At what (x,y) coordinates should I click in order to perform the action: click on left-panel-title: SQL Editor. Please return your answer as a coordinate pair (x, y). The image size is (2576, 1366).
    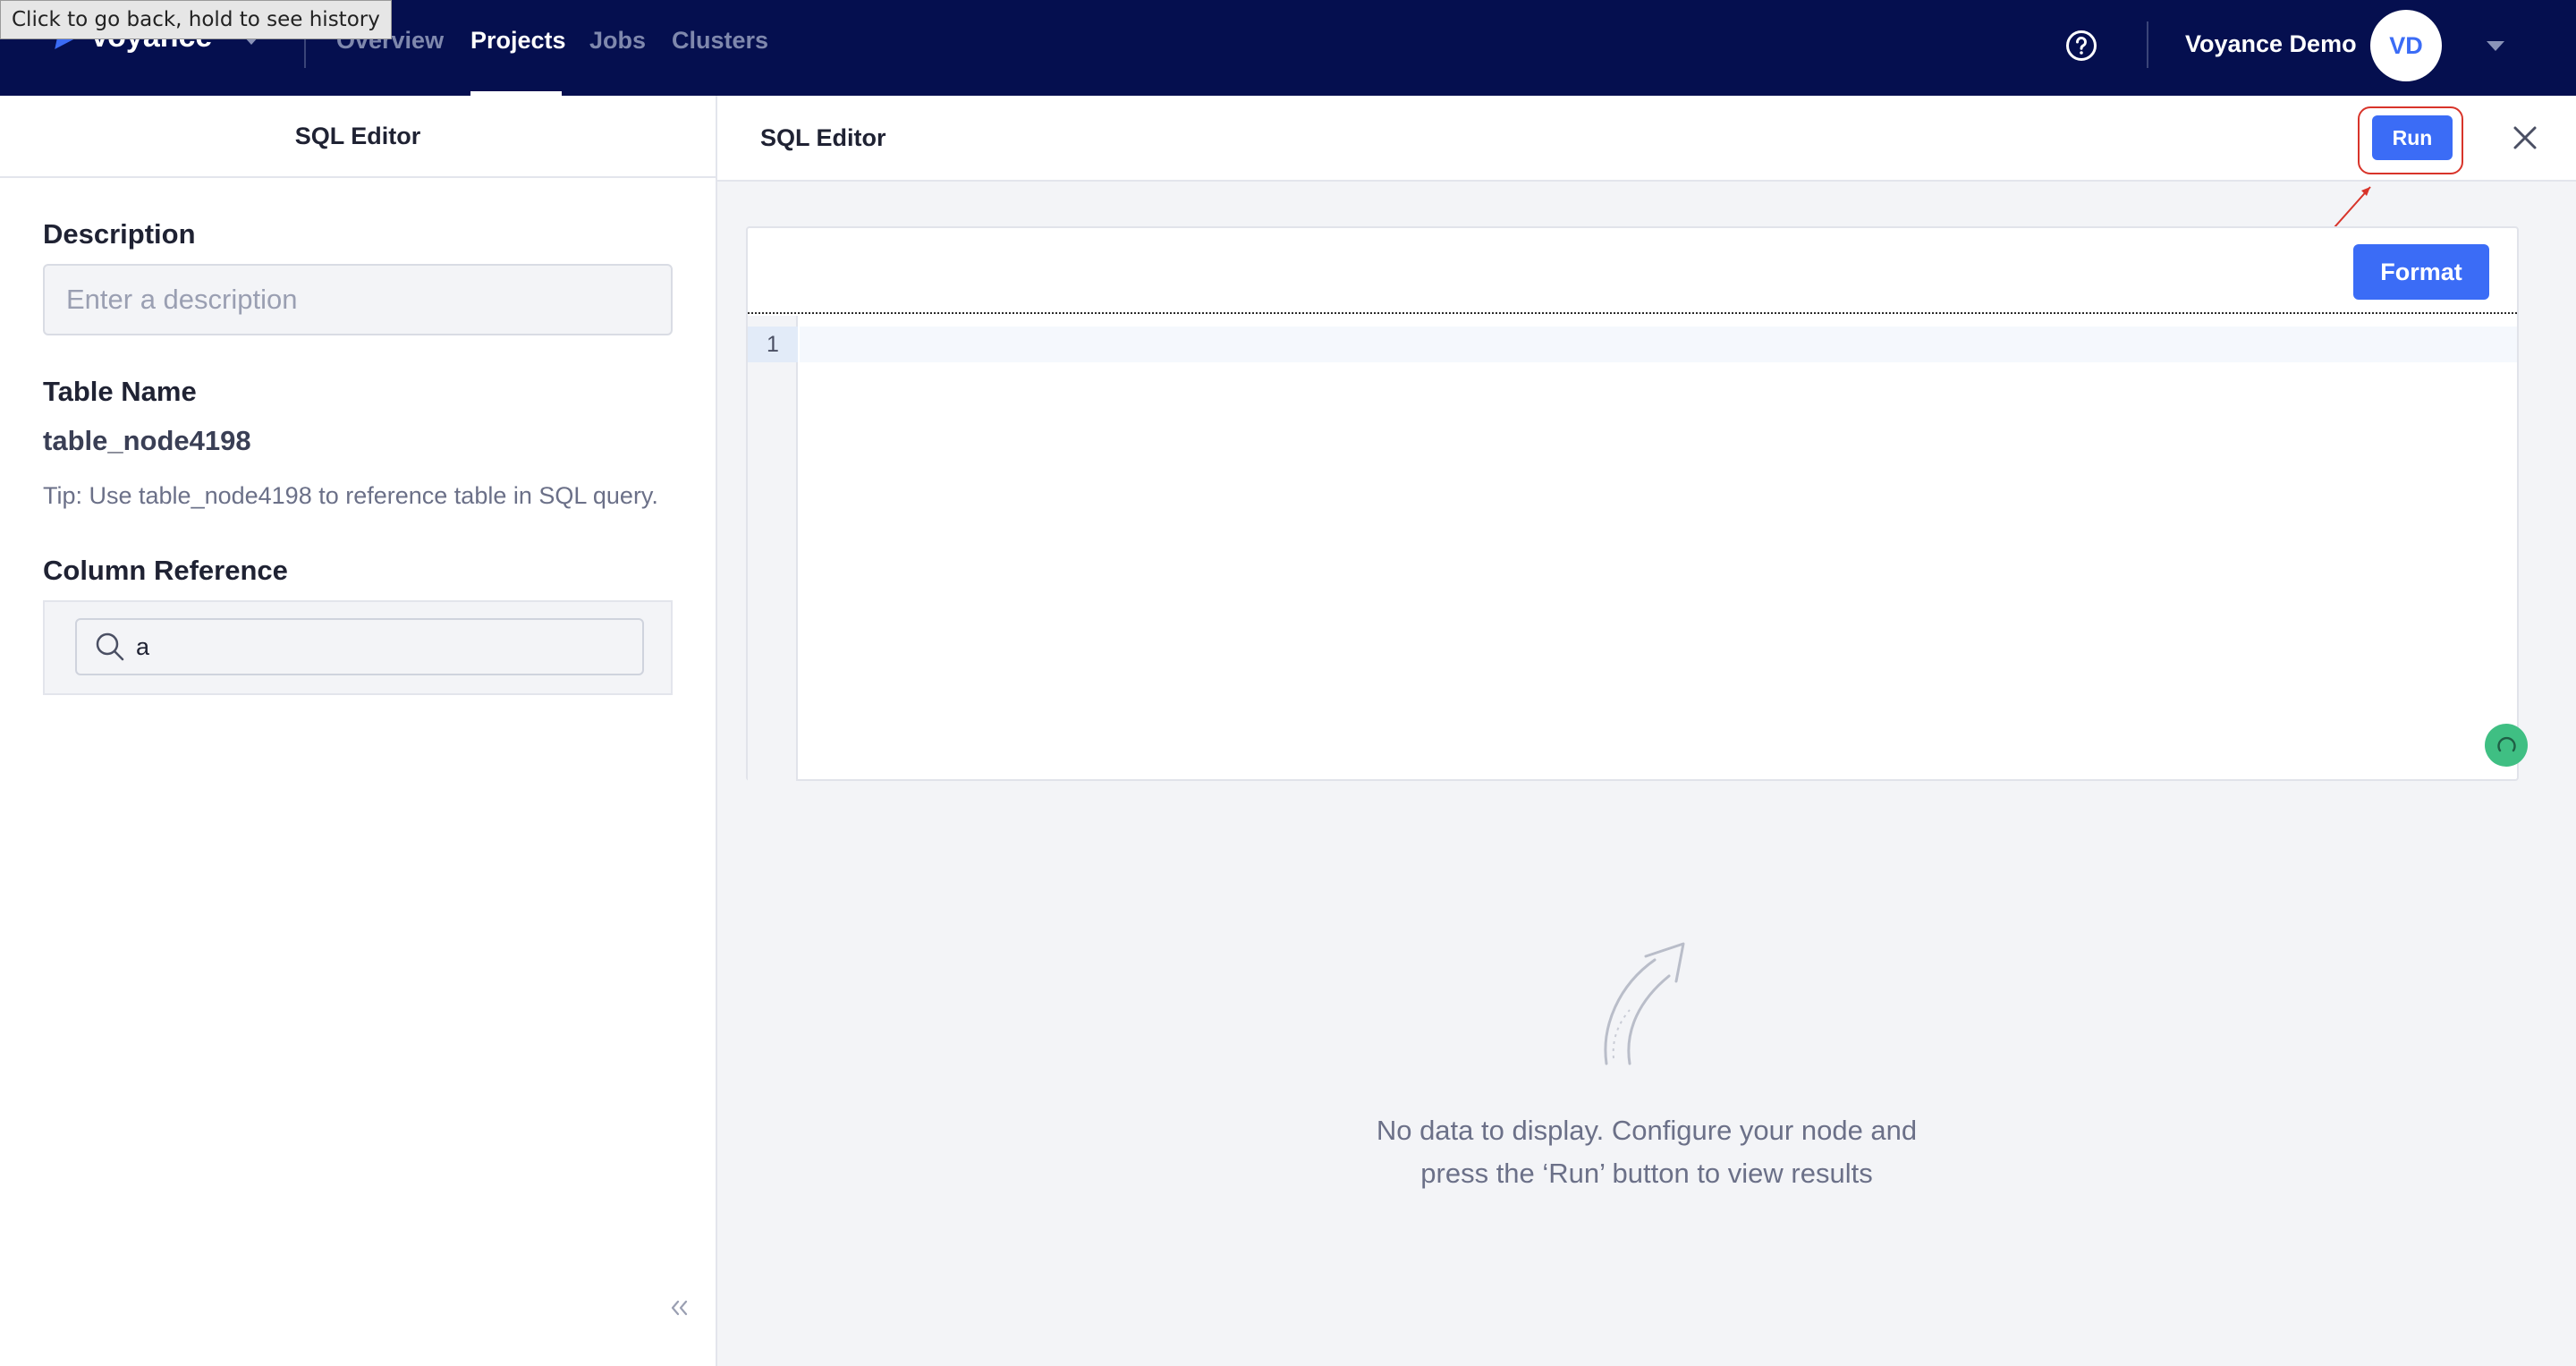
    Looking at the image, I should click on (358, 137).